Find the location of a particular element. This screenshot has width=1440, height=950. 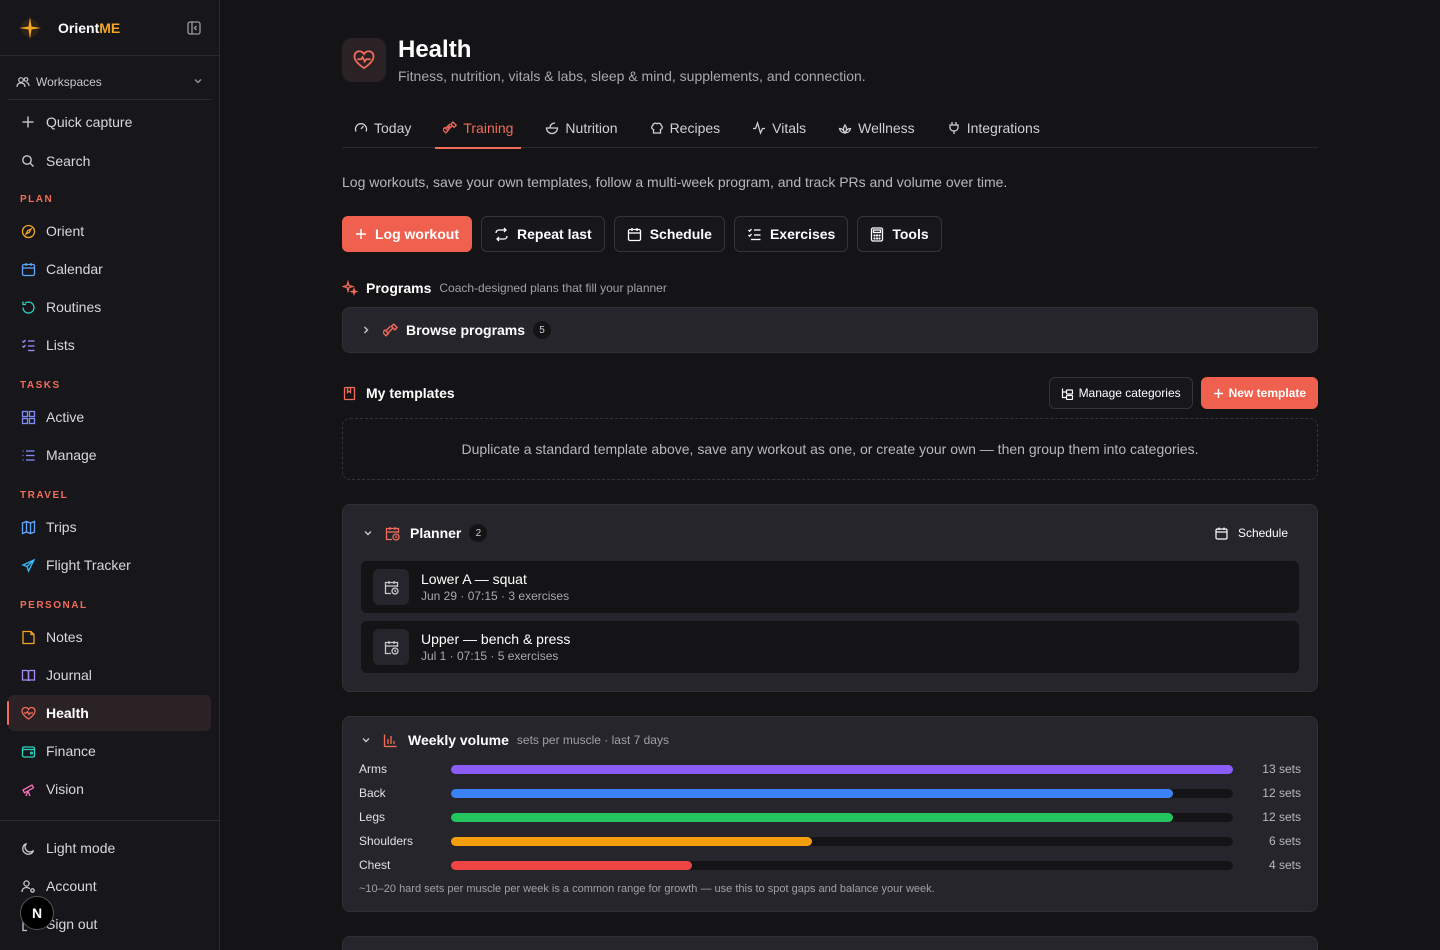

sidebar-item-flight-tracker: Flight Tracker is located at coordinates (109, 565).